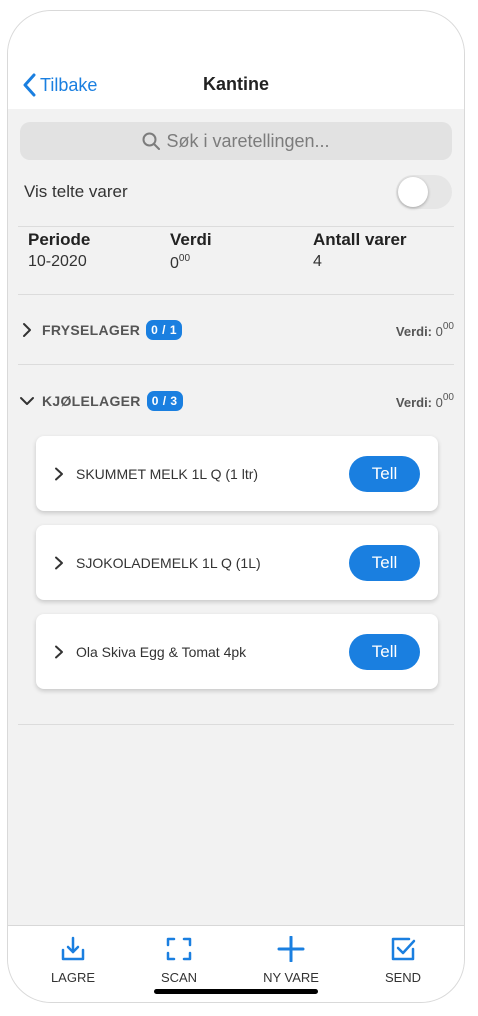 Image resolution: width=478 pixels, height=1016 pixels. I want to click on plus-icon, so click(291, 949).